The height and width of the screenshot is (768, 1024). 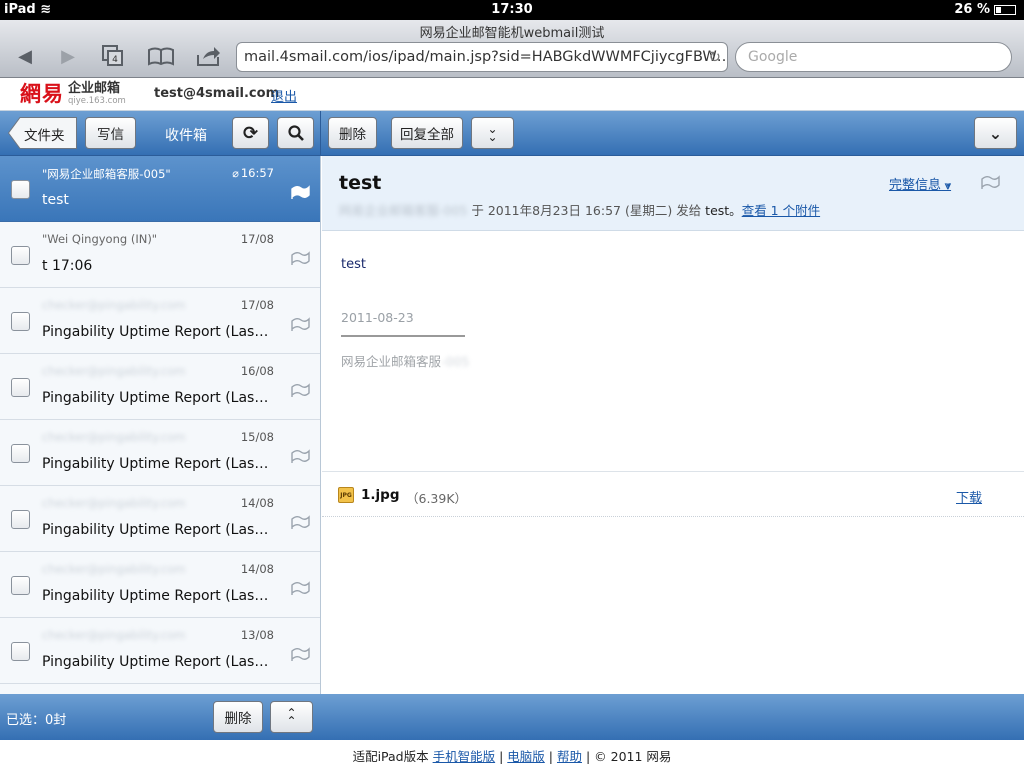 I want to click on refresh-icon: ⟳, so click(x=250, y=133).